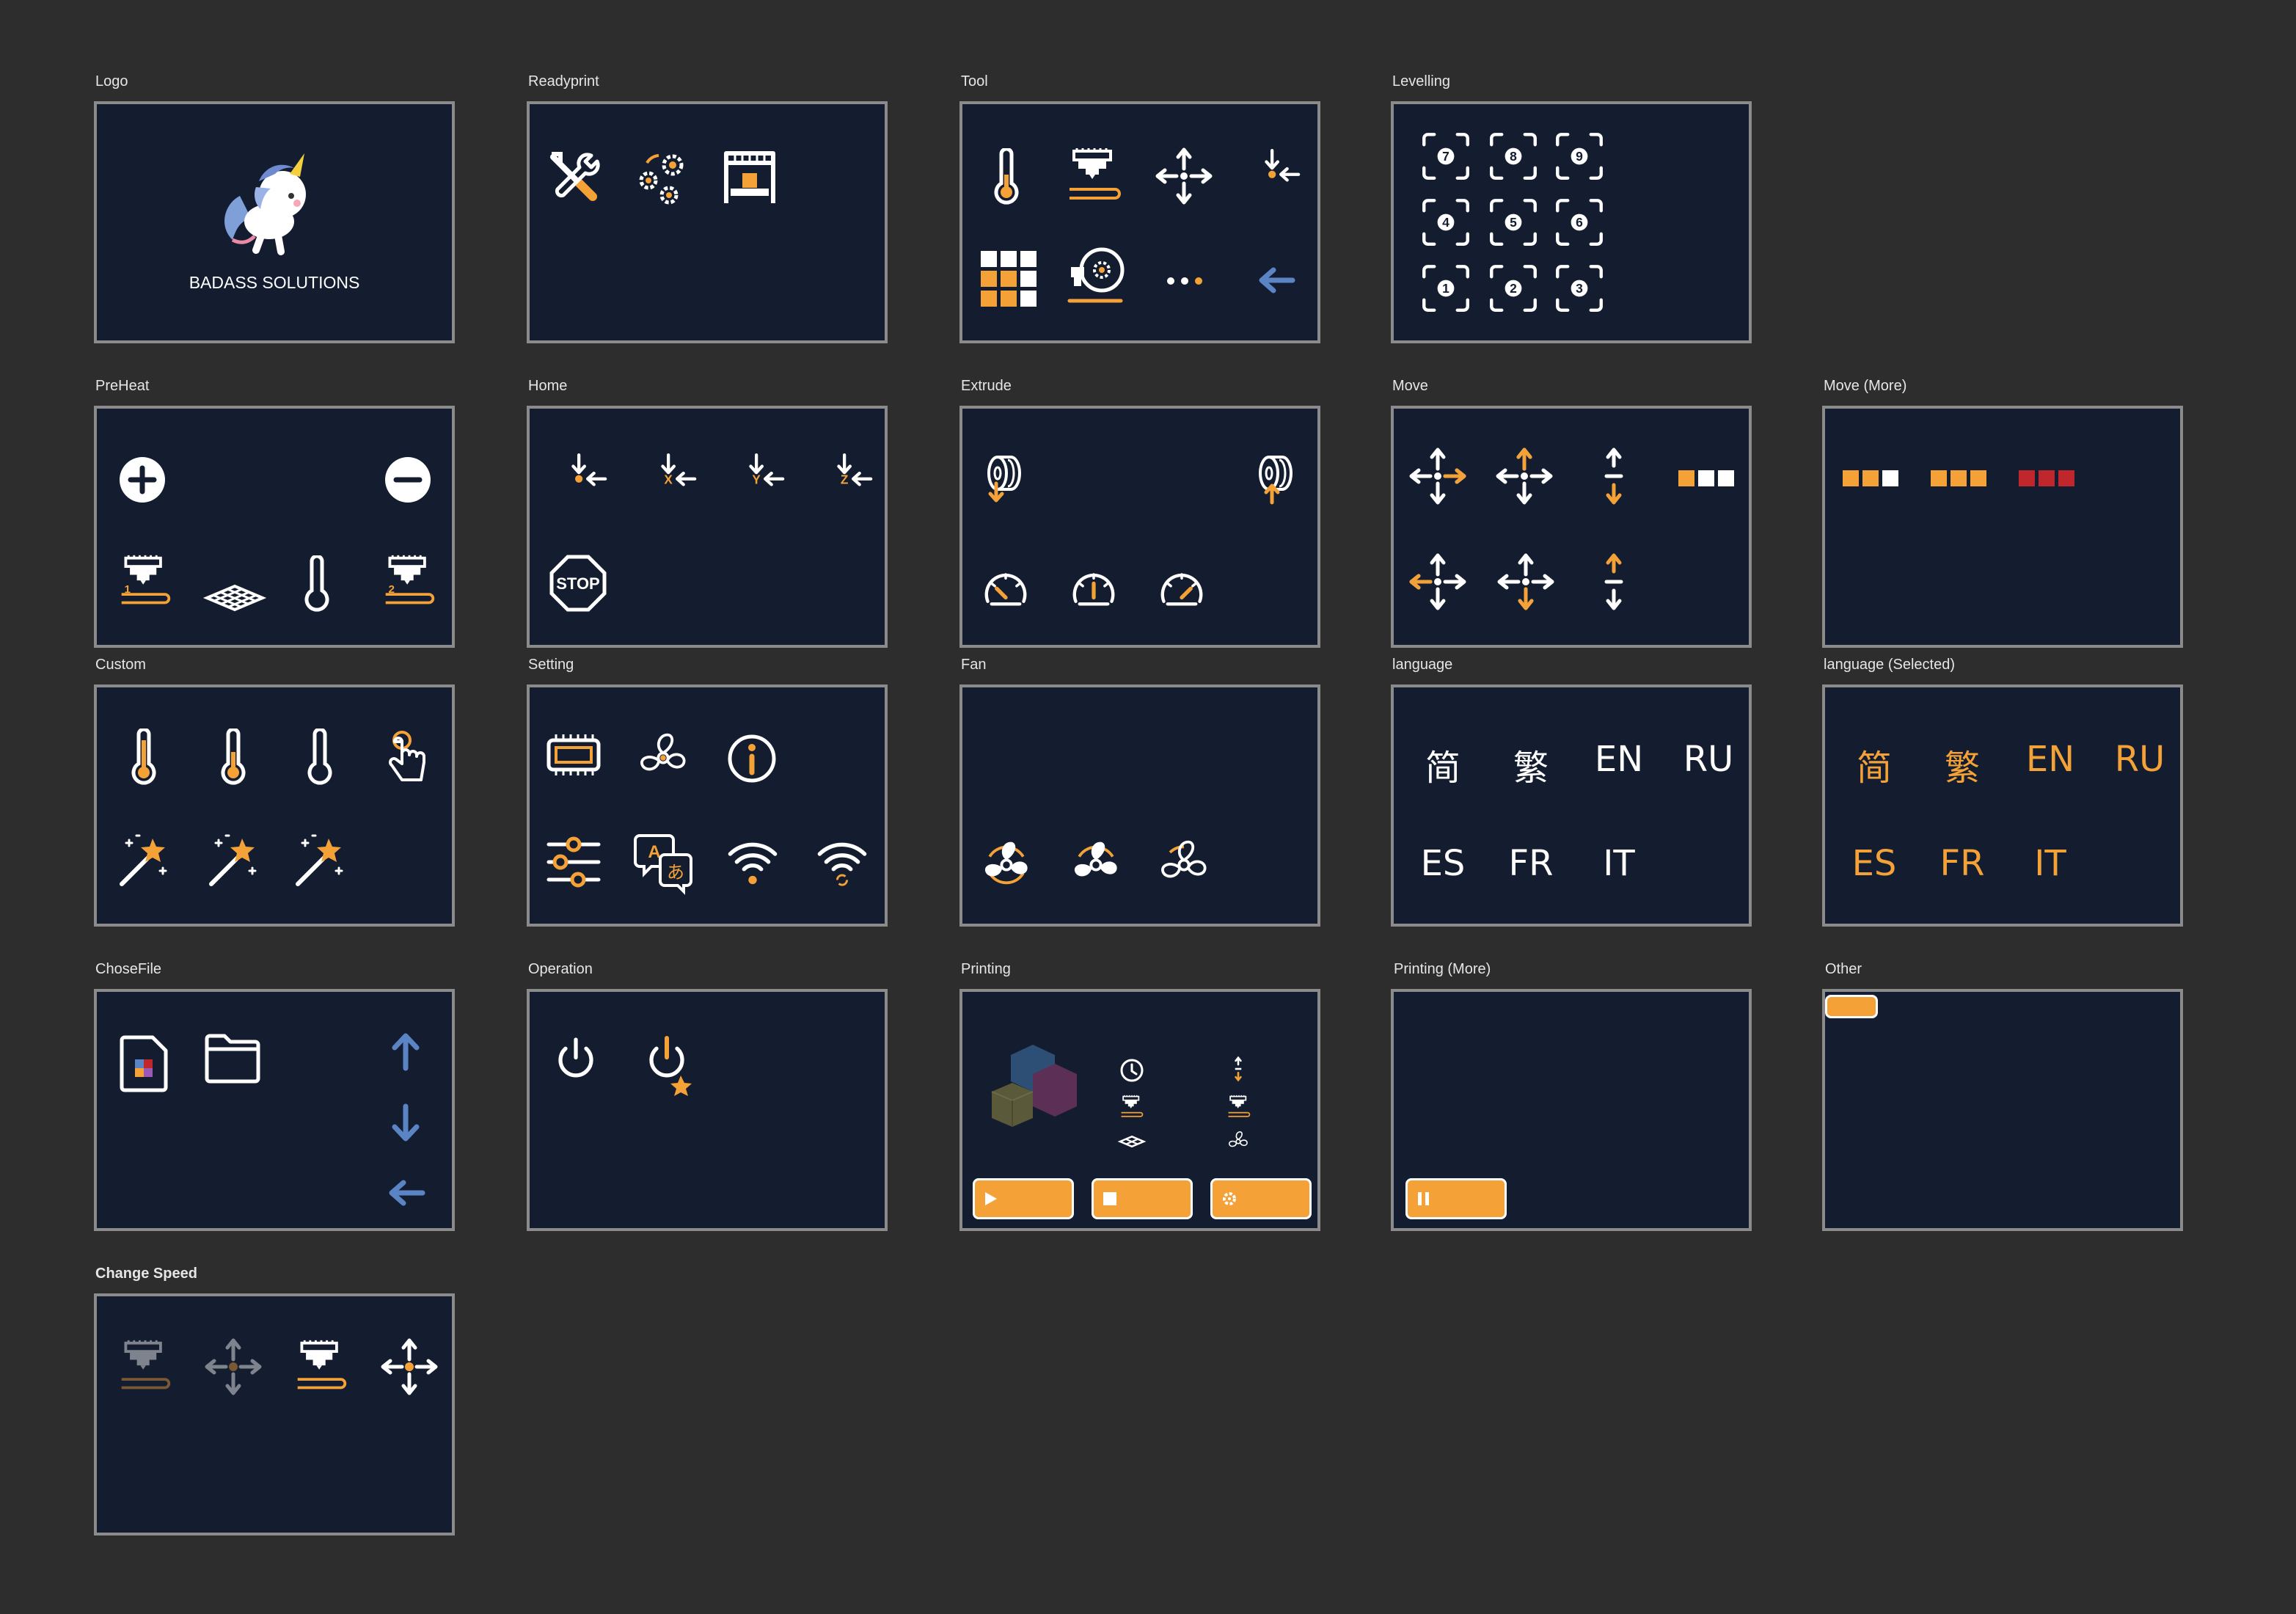  What do you see at coordinates (1096, 865) in the screenshot?
I see `fan-medium-icon` at bounding box center [1096, 865].